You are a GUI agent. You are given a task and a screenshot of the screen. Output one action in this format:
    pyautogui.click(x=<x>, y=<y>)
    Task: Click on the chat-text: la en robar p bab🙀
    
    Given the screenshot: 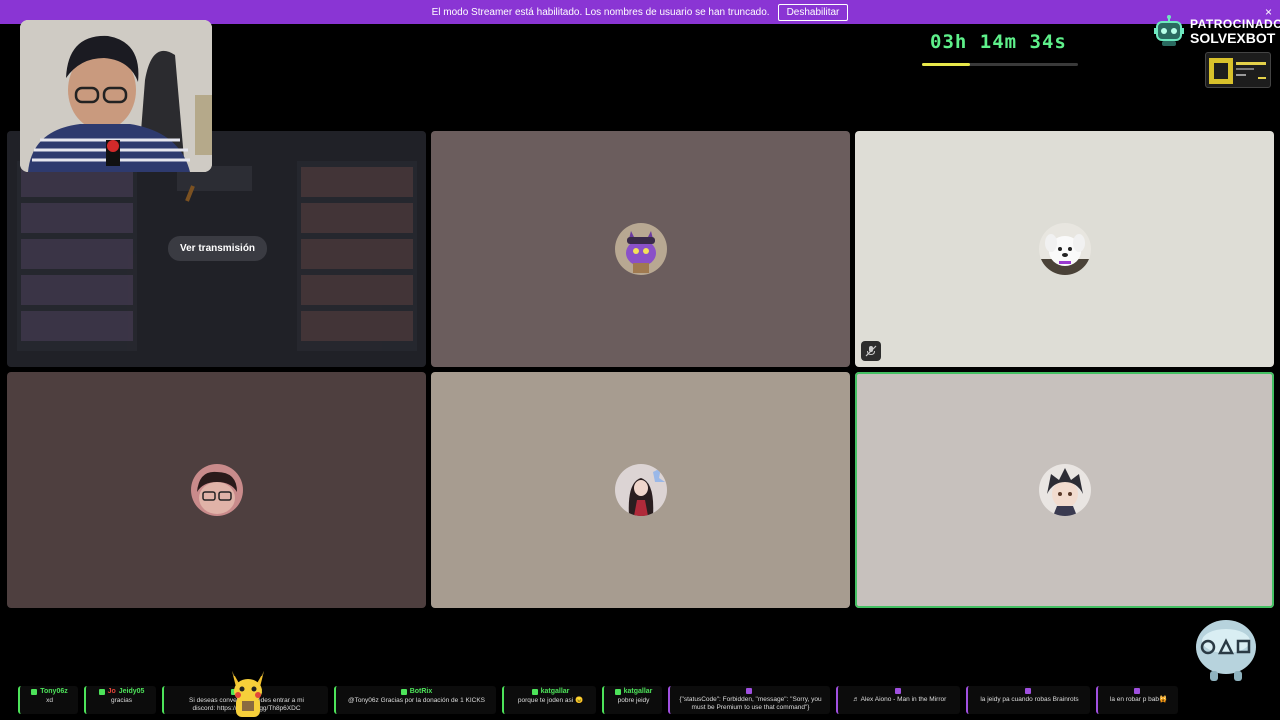 What is the action you would take?
    pyautogui.click(x=1138, y=699)
    